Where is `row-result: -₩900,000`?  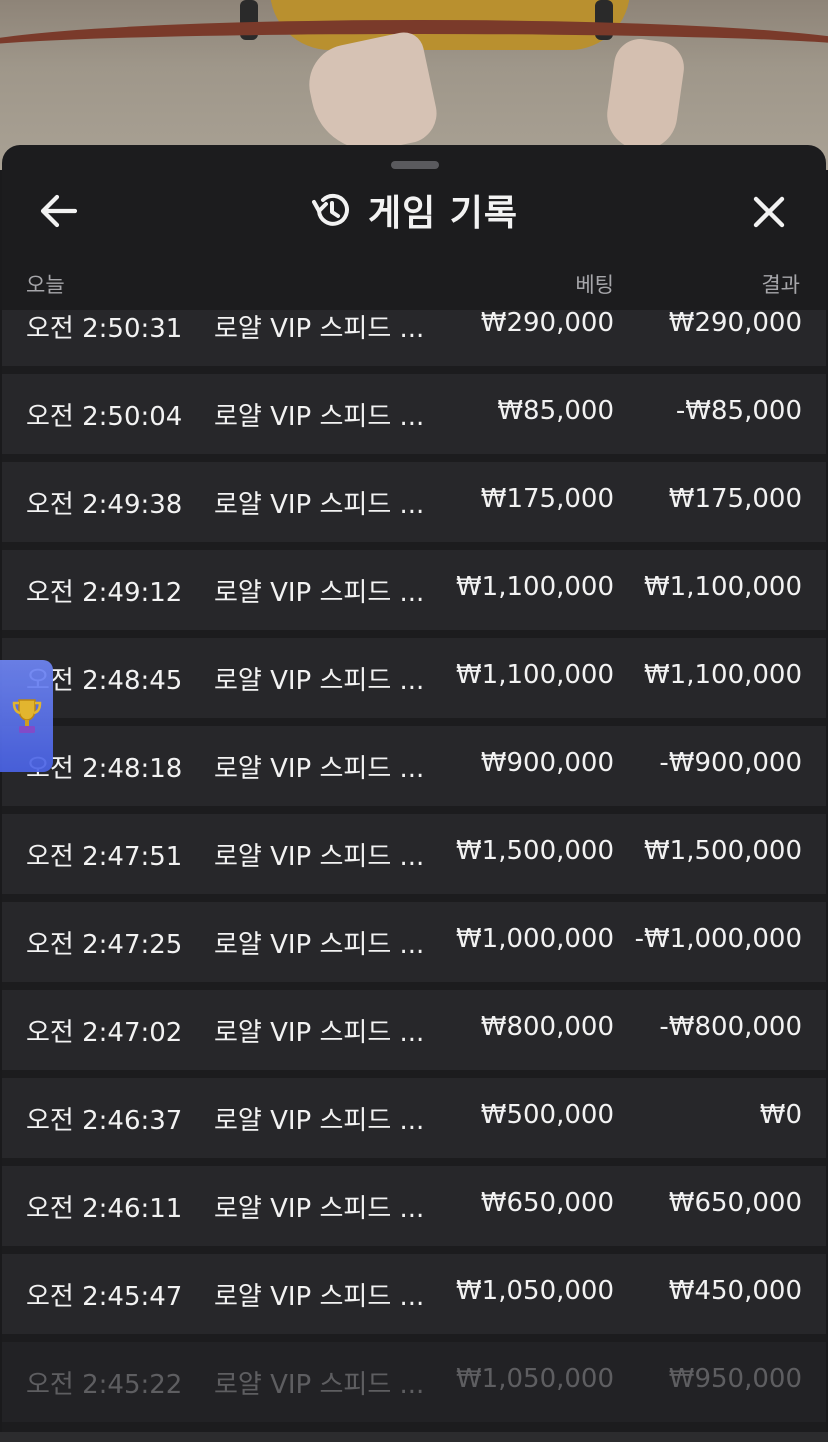 row-result: -₩900,000 is located at coordinates (730, 763).